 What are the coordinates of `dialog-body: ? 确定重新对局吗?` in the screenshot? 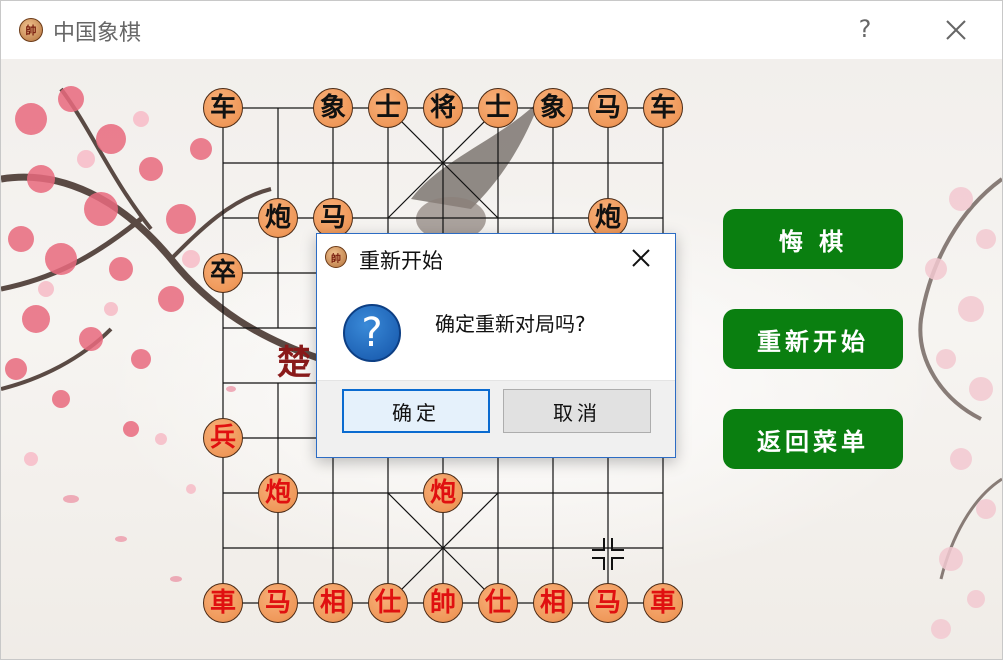 It's located at (496, 330).